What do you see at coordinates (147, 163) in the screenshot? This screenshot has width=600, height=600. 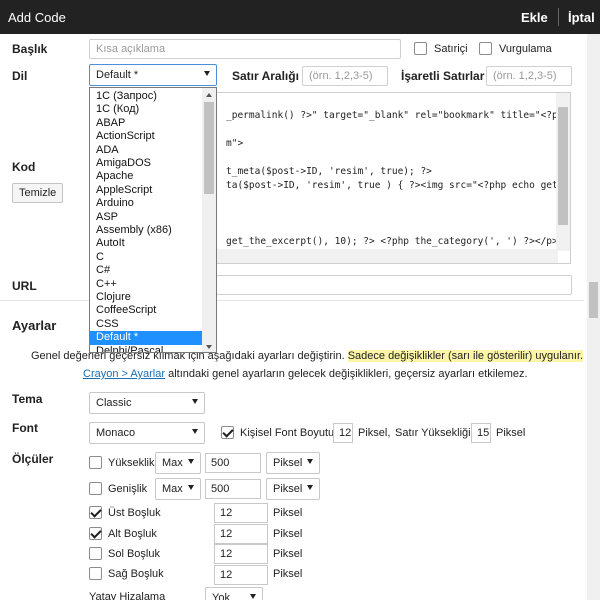 I see `language-option: AmigaDOS` at bounding box center [147, 163].